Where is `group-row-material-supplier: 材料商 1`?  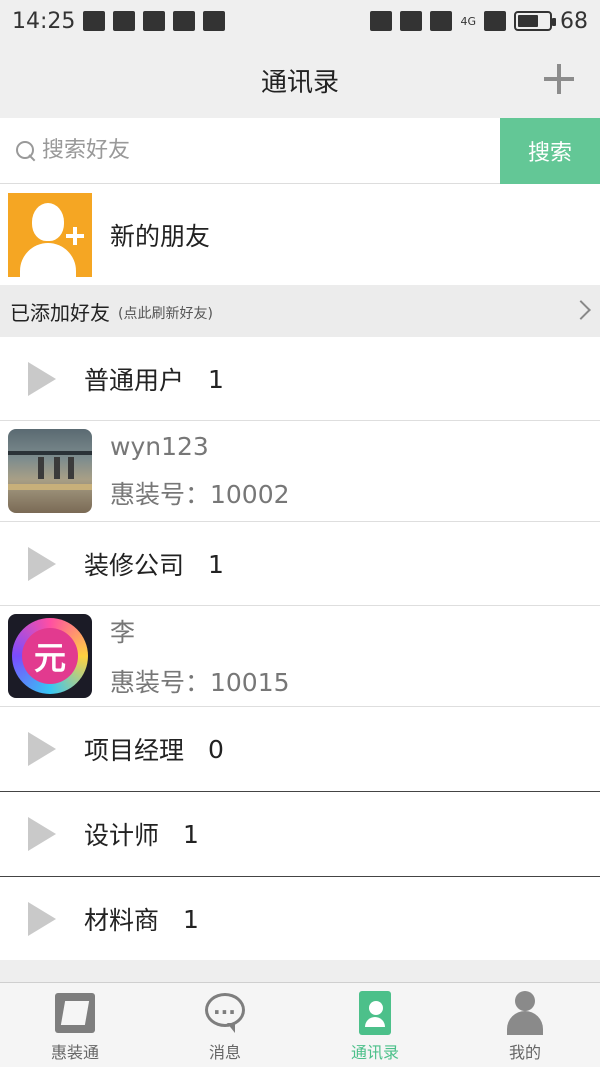 group-row-material-supplier: 材料商 1 is located at coordinates (300, 919).